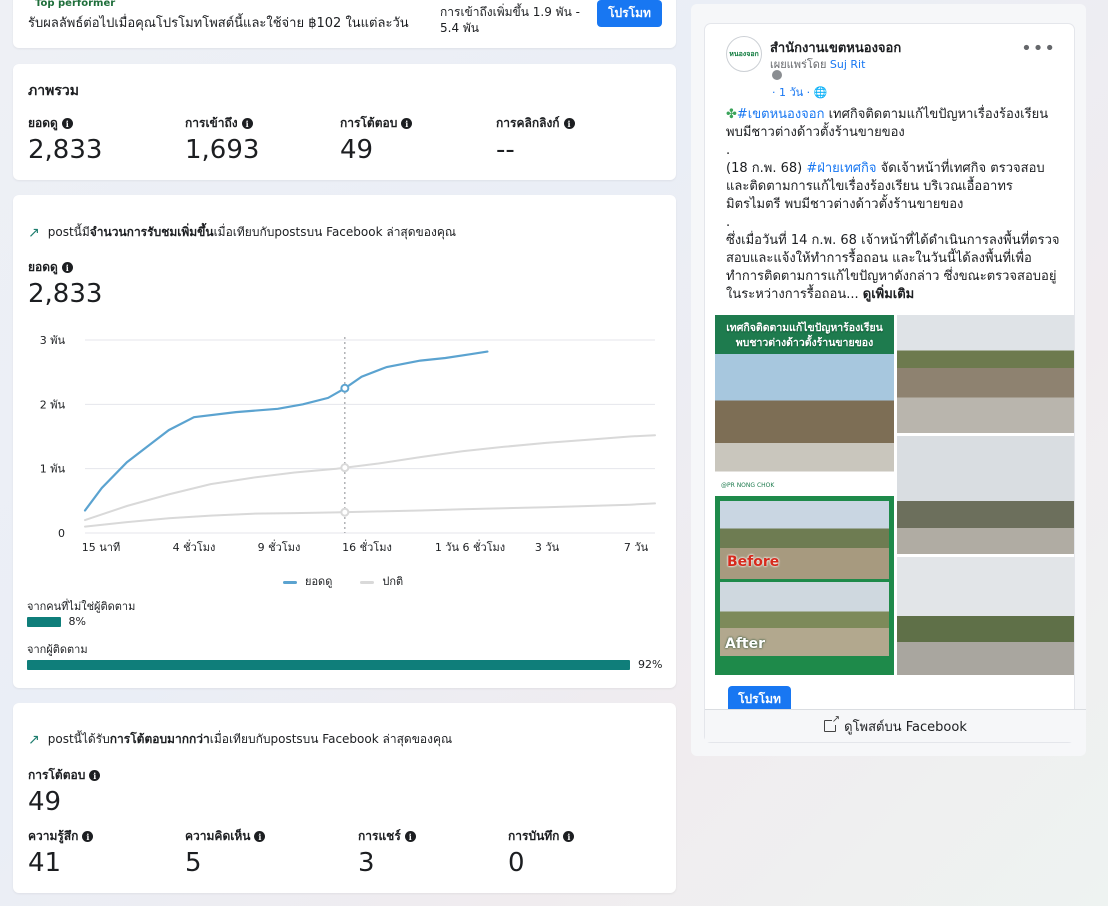  I want to click on x-tick-label: 15 นาที, so click(101, 547).